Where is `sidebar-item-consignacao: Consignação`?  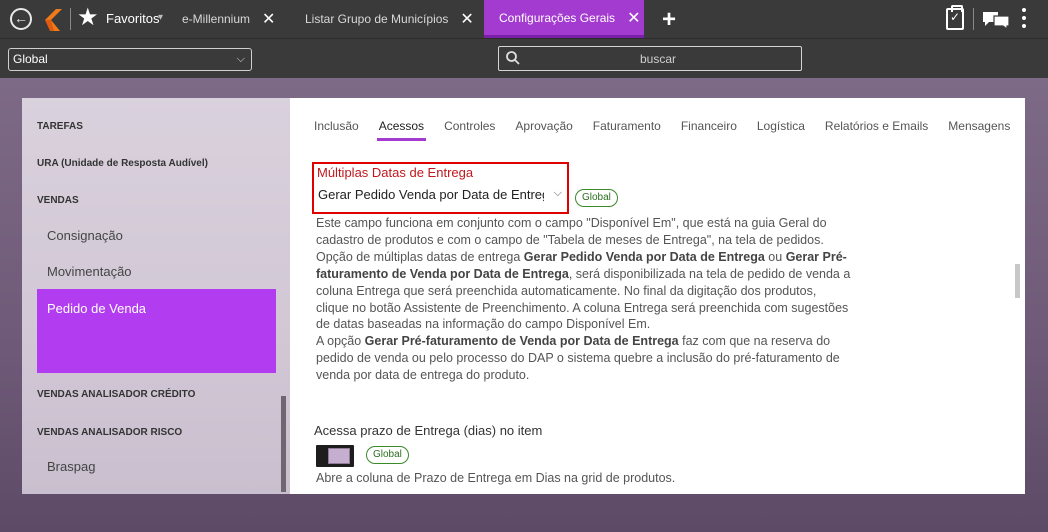
sidebar-item-consignacao: Consignação is located at coordinates (151, 235).